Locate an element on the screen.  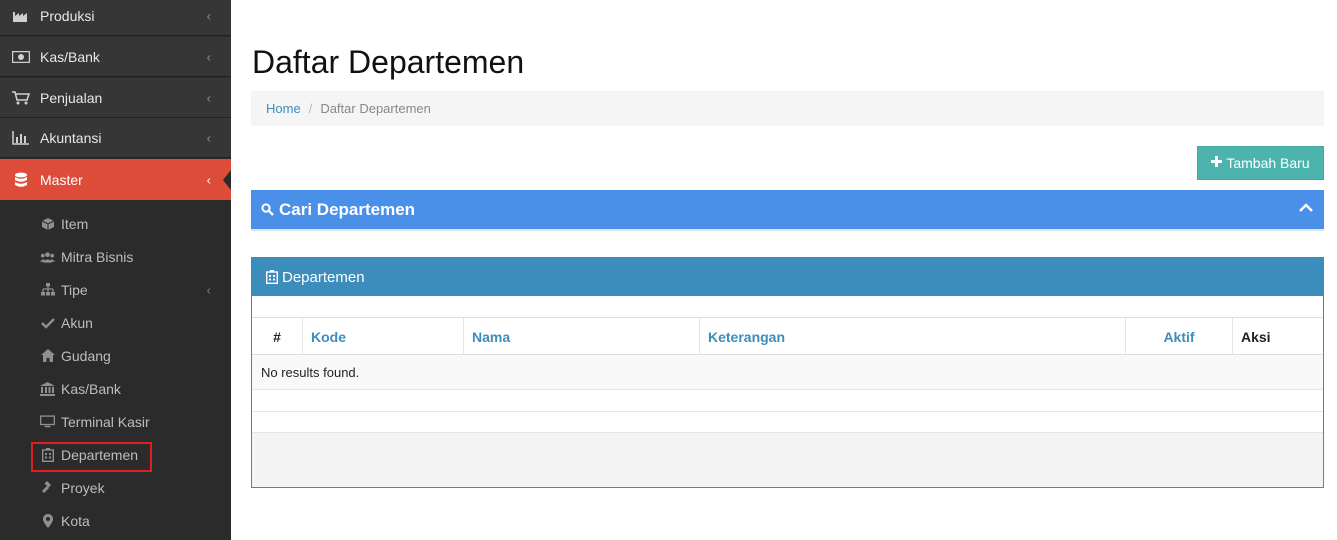
page-title: Daftar Departemen is located at coordinates (388, 62).